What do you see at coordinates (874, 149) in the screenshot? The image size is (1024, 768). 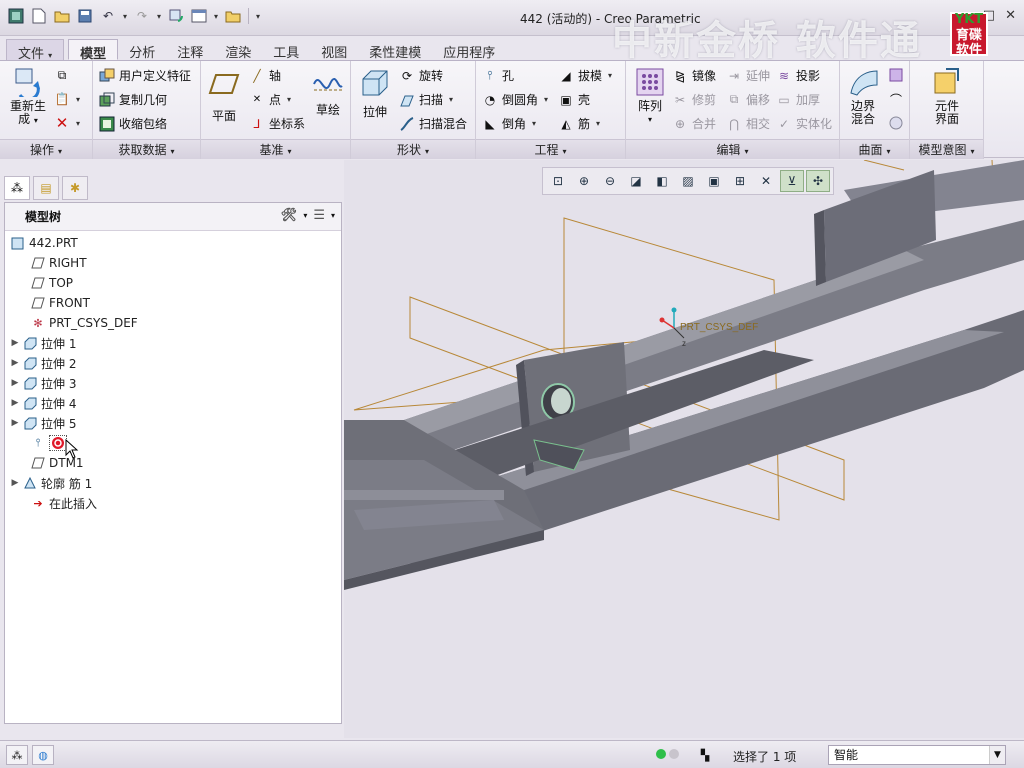 I see `group-surfaces-label: 曲面 ▾` at bounding box center [874, 149].